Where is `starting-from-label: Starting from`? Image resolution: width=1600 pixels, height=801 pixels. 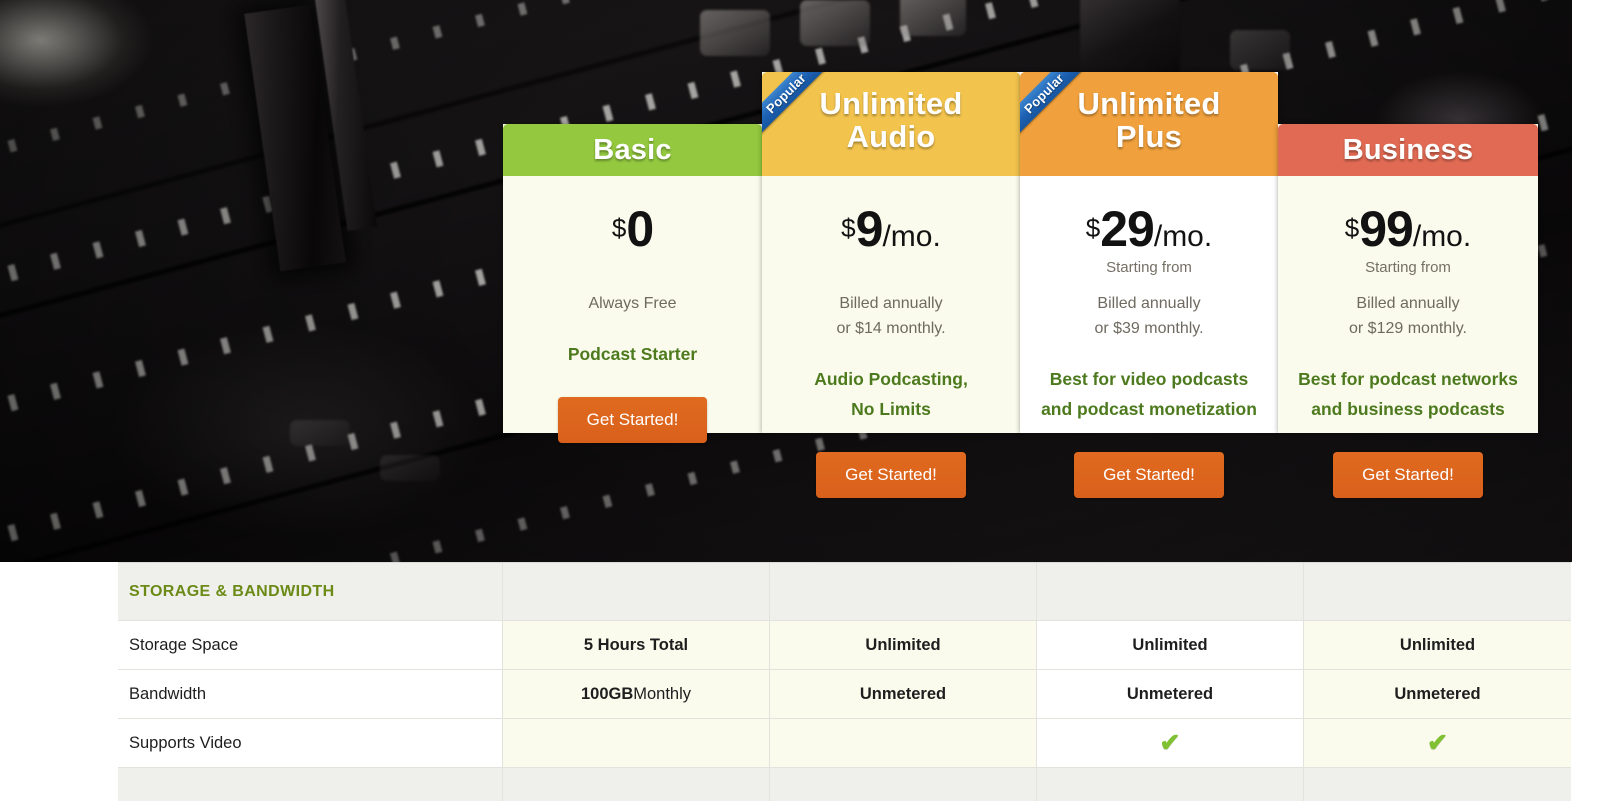
starting-from-label: Starting from is located at coordinates (1408, 267).